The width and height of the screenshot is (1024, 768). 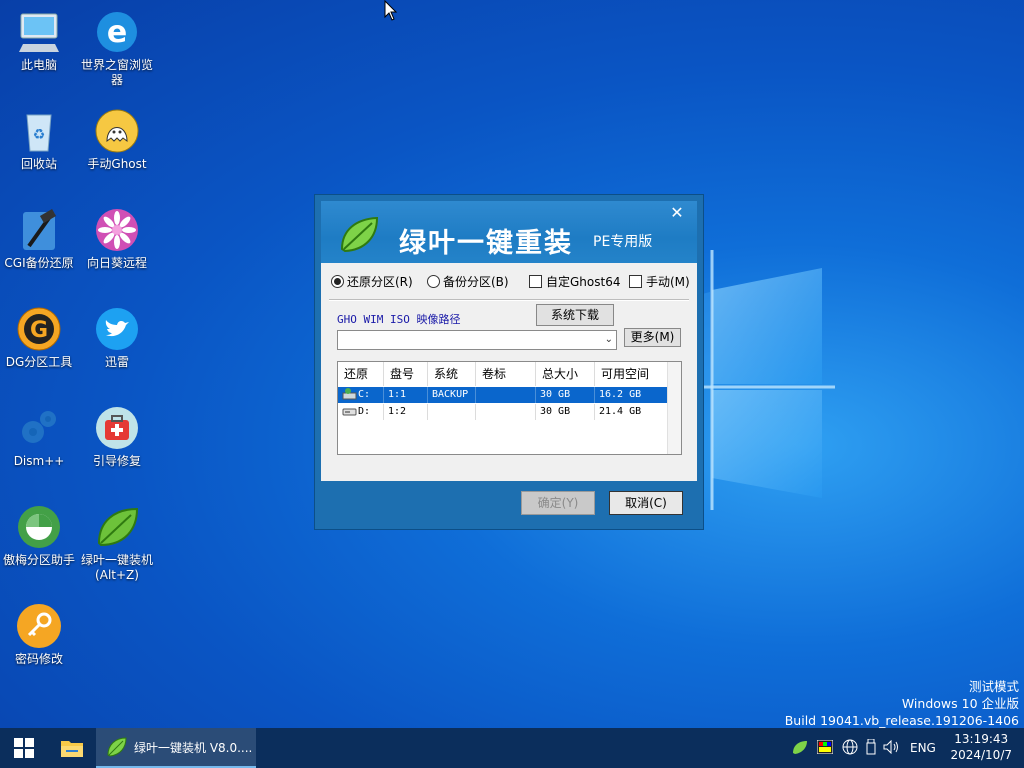 I want to click on cancel-button: 取消(C), so click(x=646, y=503).